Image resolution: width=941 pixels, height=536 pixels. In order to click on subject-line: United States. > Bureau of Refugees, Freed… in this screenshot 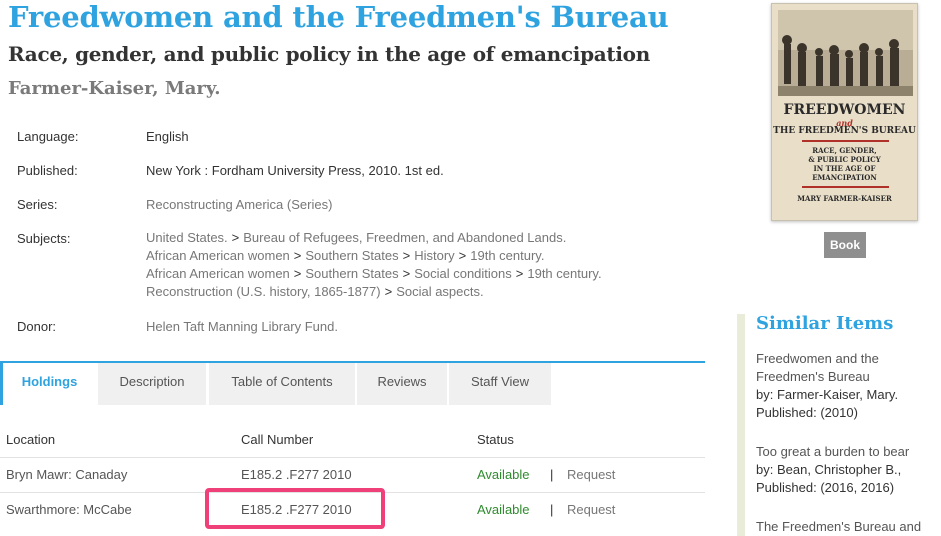, I will do `click(374, 238)`.